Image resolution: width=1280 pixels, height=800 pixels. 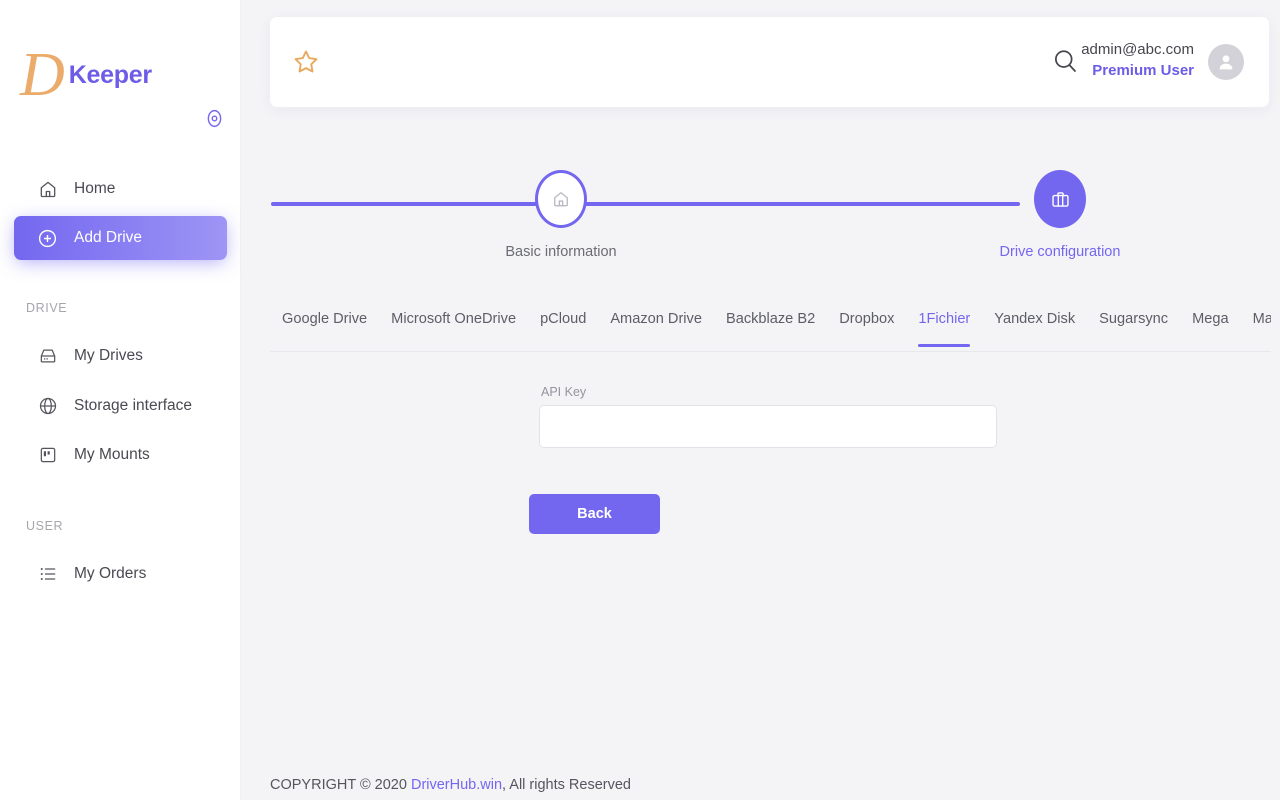 I want to click on sidebar-item-label: Add Drive, so click(x=108, y=237).